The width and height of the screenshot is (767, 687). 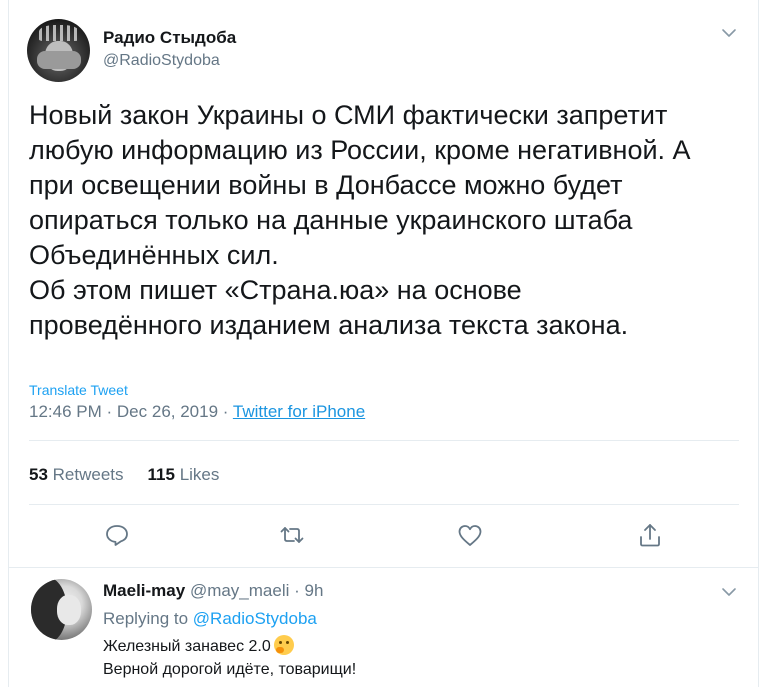 I want to click on tweet-source-link: Twitter for iPhone, so click(x=299, y=411).